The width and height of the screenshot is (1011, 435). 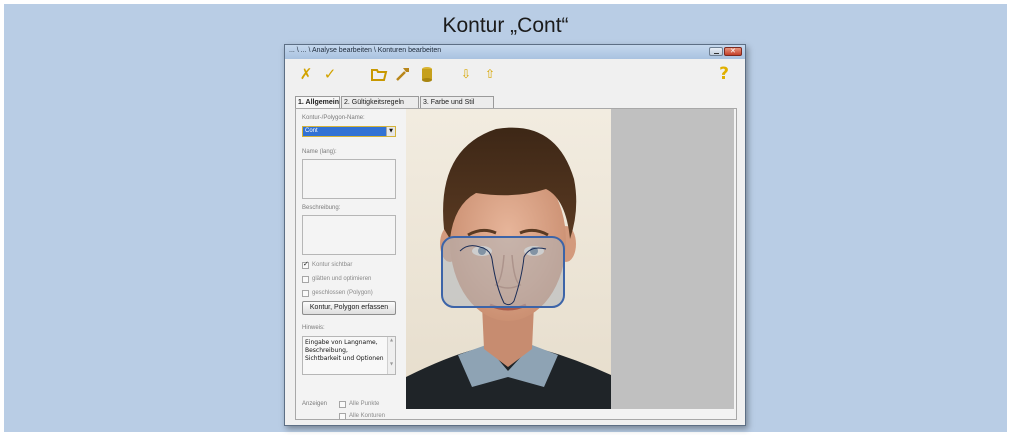 I want to click on long-name-field, so click(x=349, y=179).